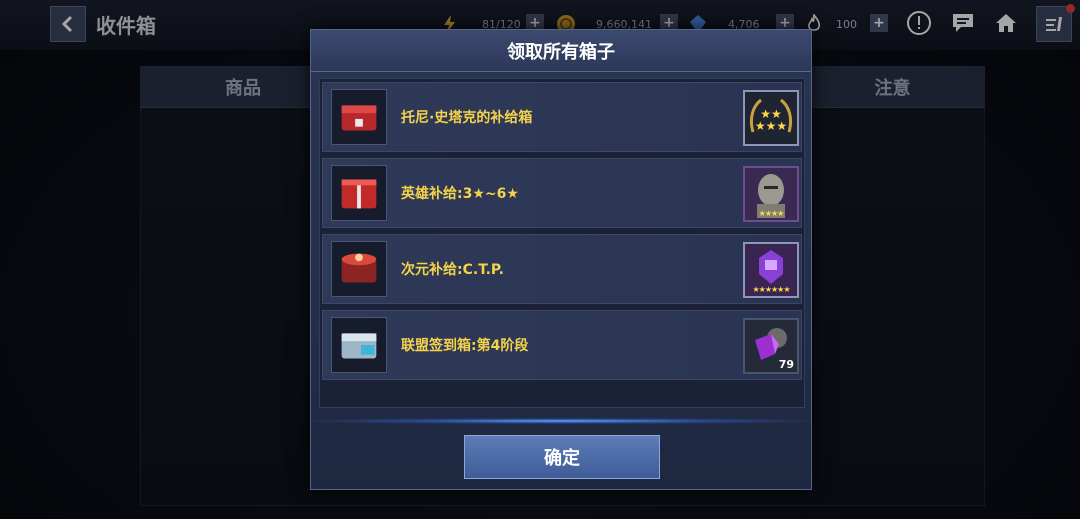  What do you see at coordinates (561, 51) in the screenshot?
I see `dialog-title: 领取所有箱子` at bounding box center [561, 51].